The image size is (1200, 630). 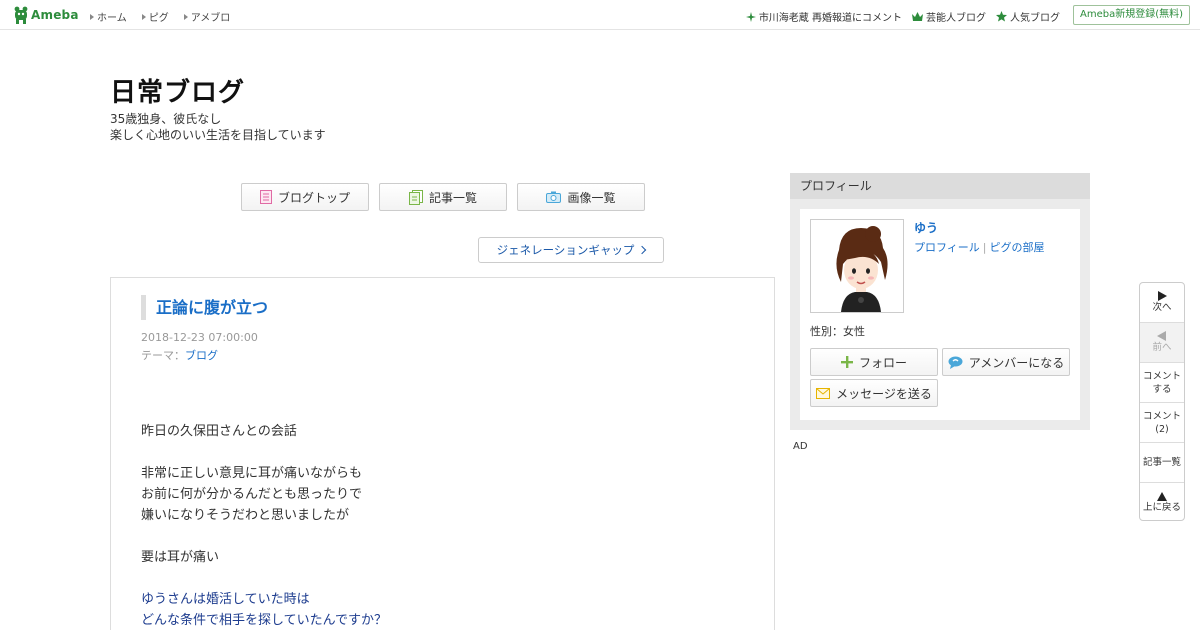 I want to click on prev-entry-button: 前へ, so click(x=1162, y=343).